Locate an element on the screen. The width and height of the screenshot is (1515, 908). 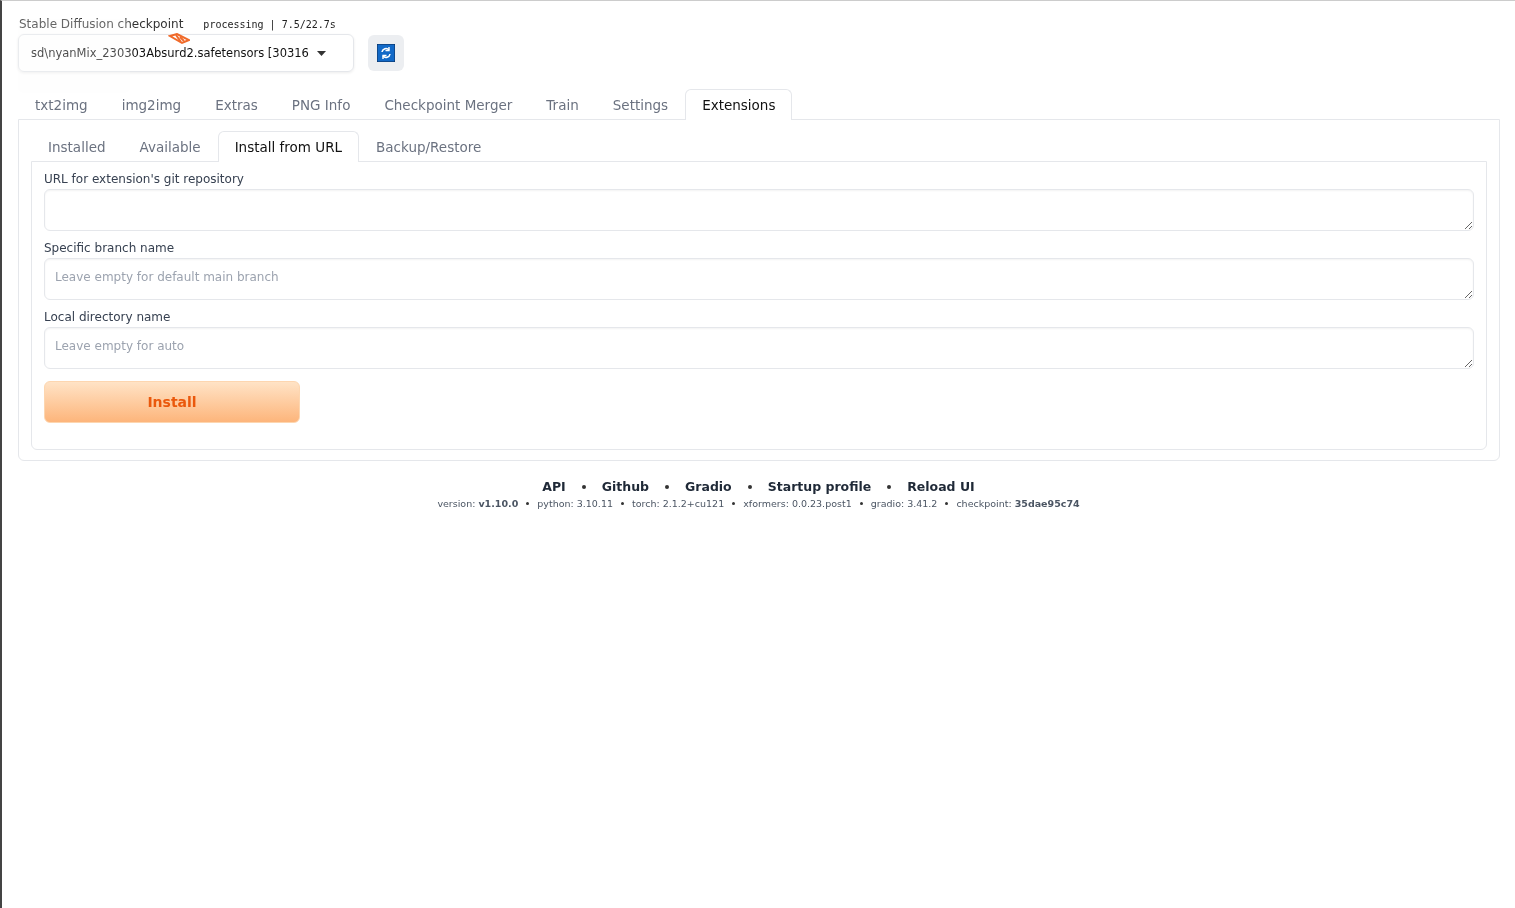
version-text: checkpoint: 35dae95c74 is located at coordinates (1018, 503).